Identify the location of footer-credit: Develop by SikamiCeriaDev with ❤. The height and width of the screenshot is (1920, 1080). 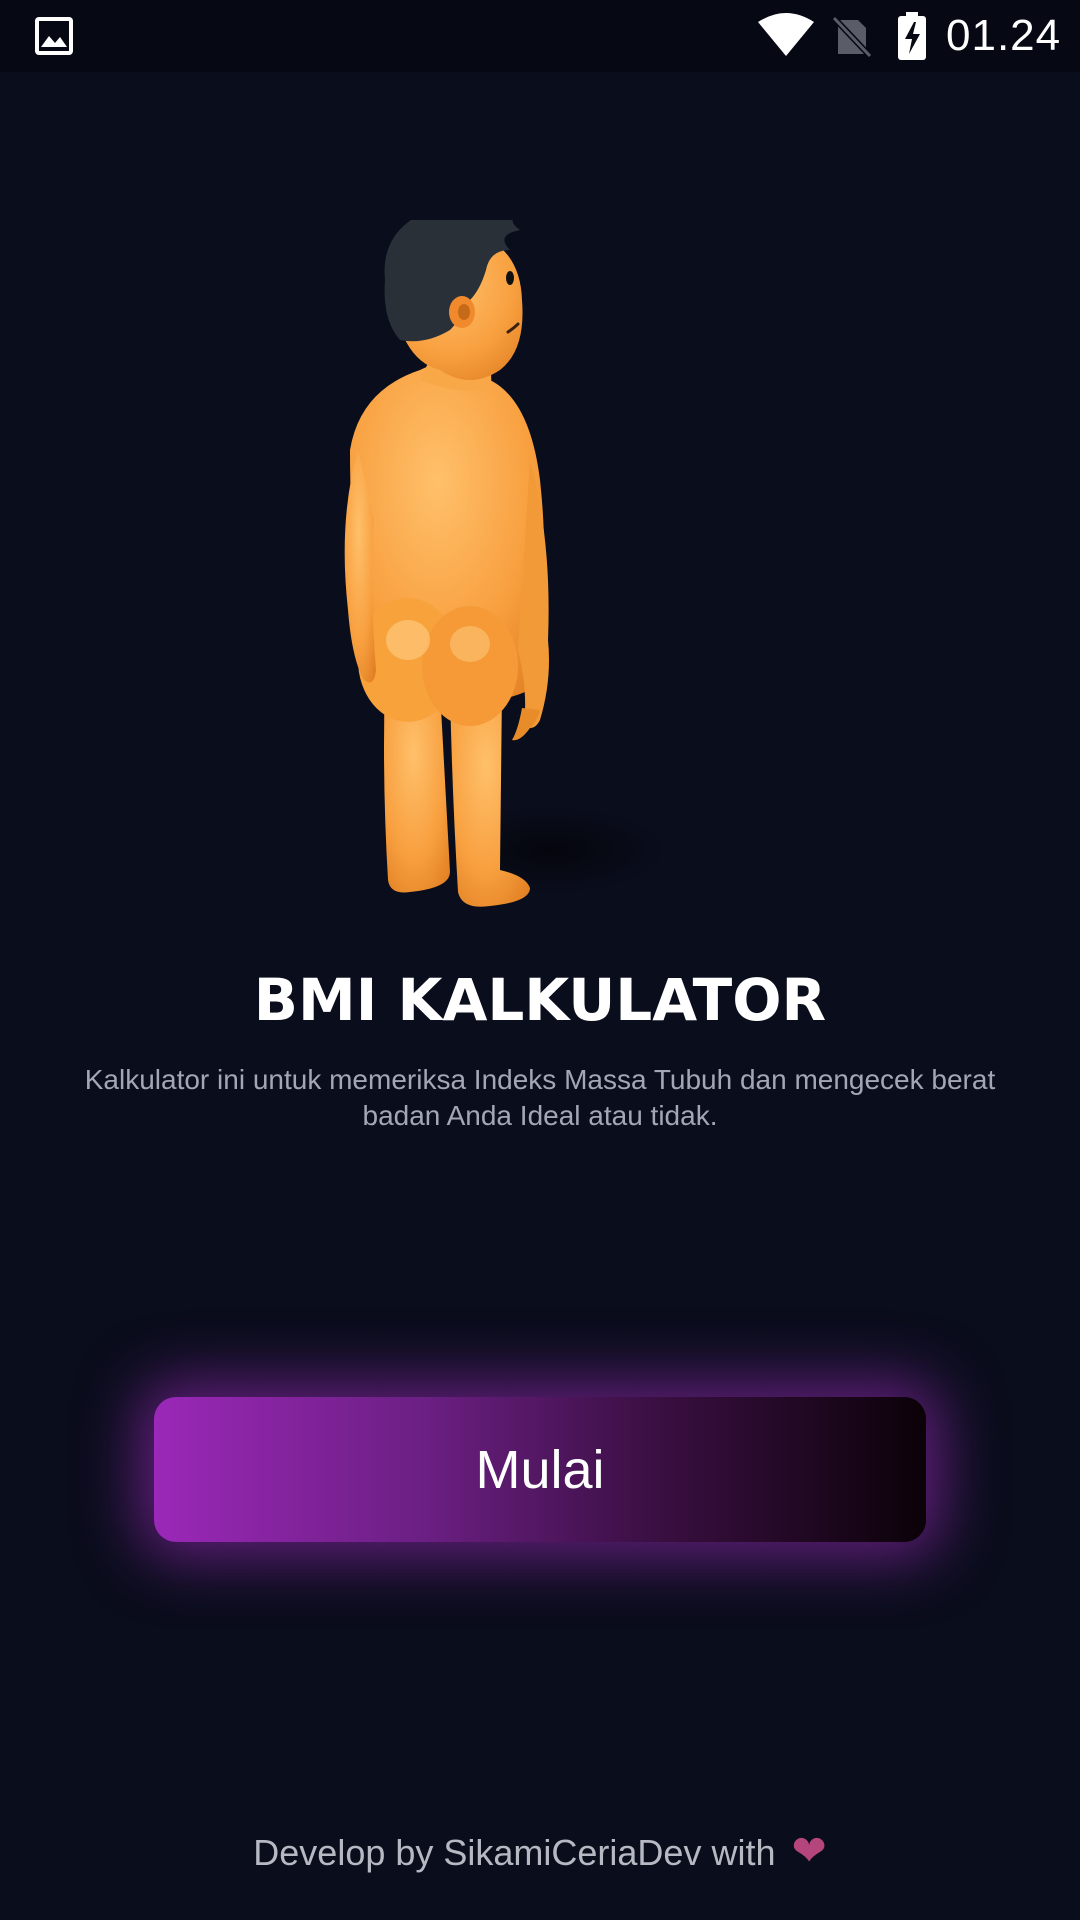
(540, 1852).